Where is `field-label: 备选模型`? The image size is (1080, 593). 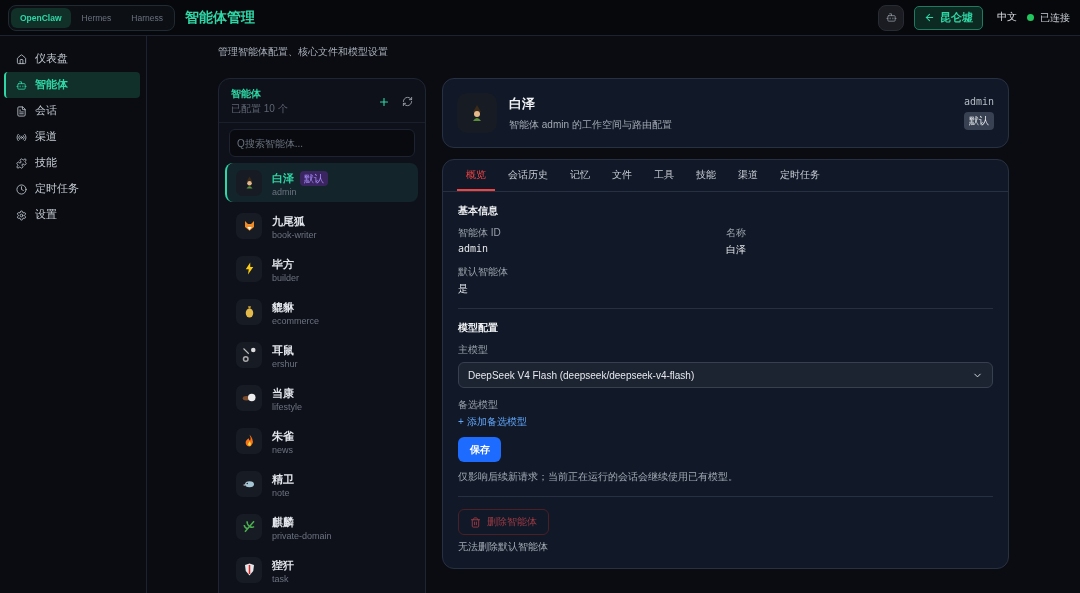
field-label: 备选模型 is located at coordinates (478, 405).